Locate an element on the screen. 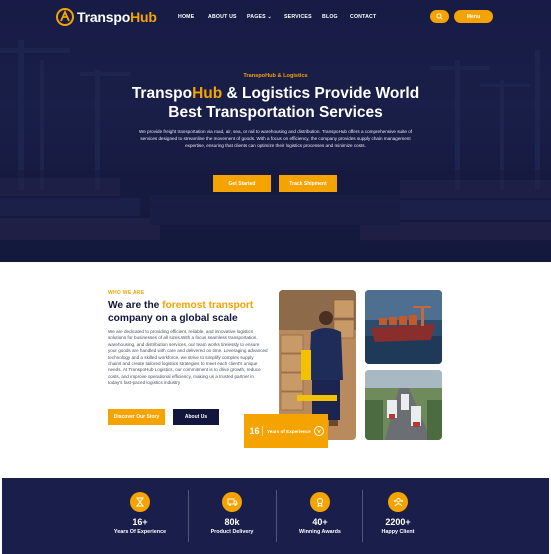 The width and height of the screenshot is (551, 554). stat-winning-awards: 40+ Winning Awards is located at coordinates (320, 513).